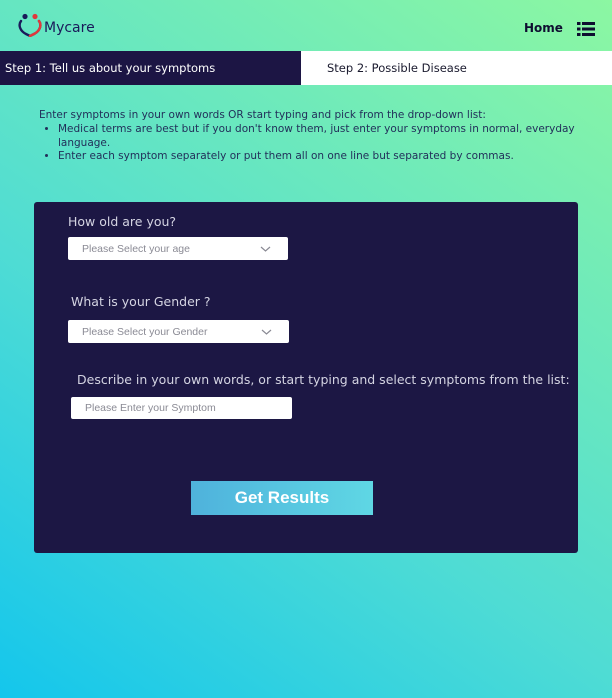 The height and width of the screenshot is (698, 612). What do you see at coordinates (136, 248) in the screenshot?
I see `age-select-value: Please Select your age` at bounding box center [136, 248].